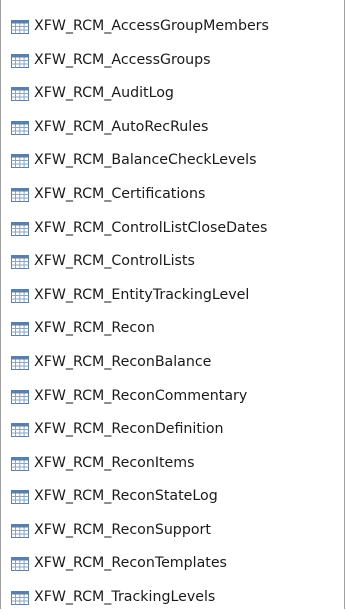 The image size is (346, 614). I want to click on table-list-item: XFW_RCM_ReconSupport, so click(172, 530).